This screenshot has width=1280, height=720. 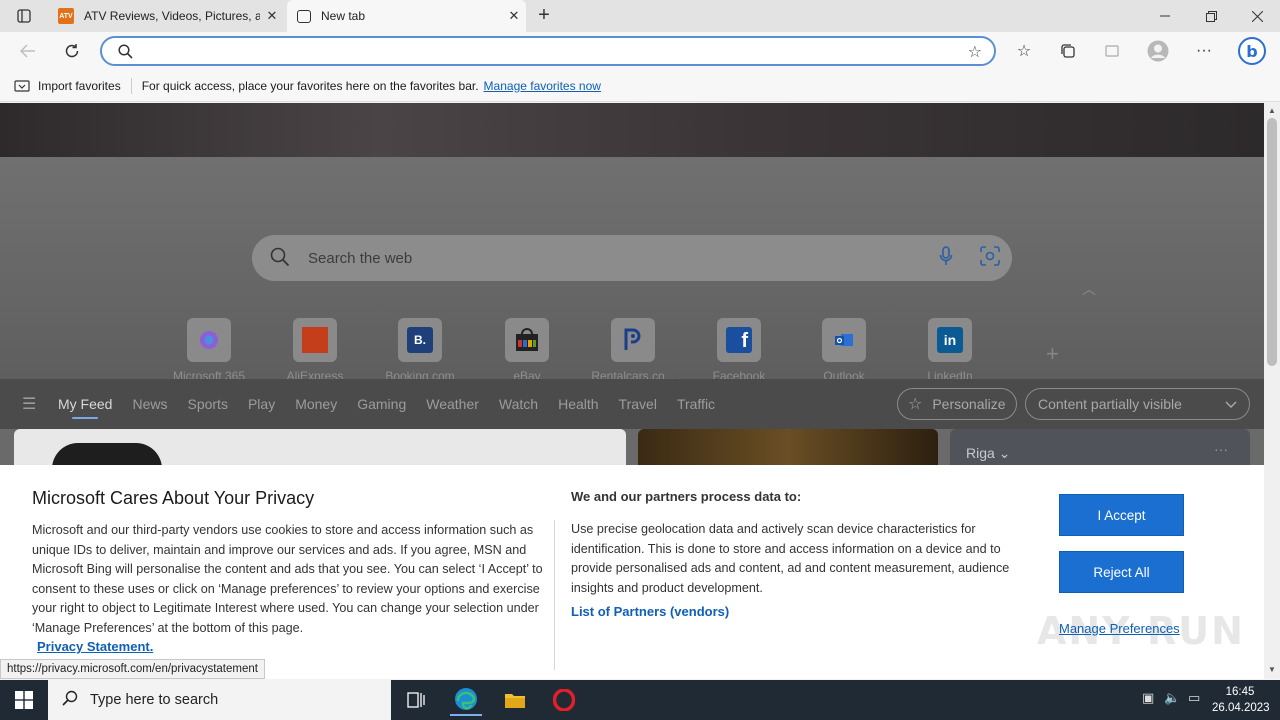 What do you see at coordinates (406, 16) in the screenshot?
I see `tab-new-tab: New tab ✕` at bounding box center [406, 16].